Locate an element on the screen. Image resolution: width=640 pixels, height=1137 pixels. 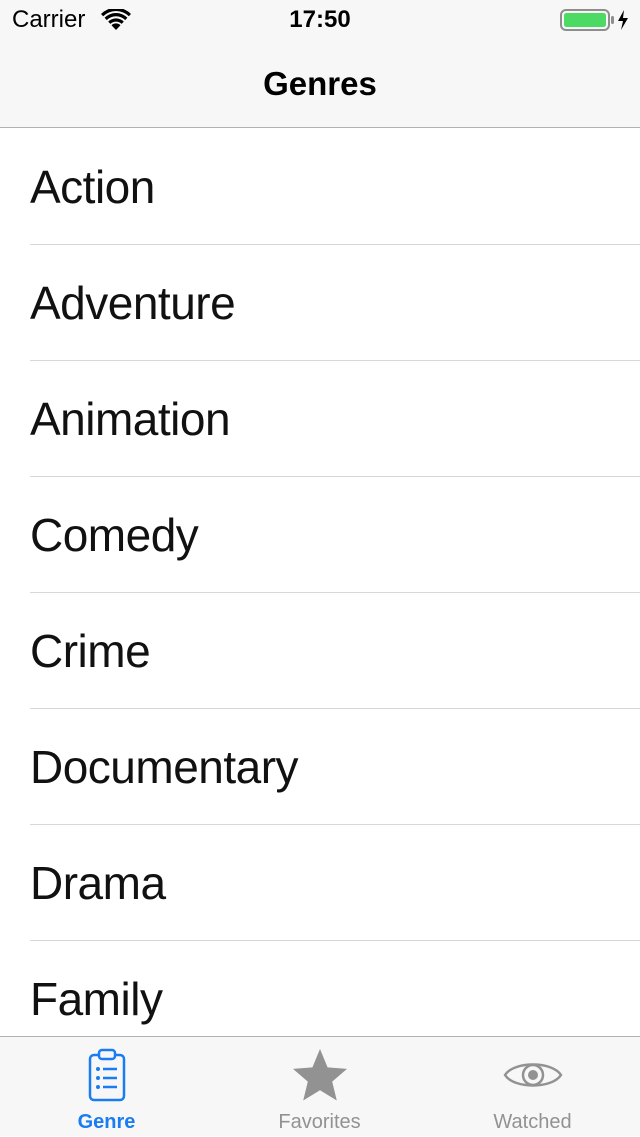
status-bar: Carrier 17:50 is located at coordinates (320, 20).